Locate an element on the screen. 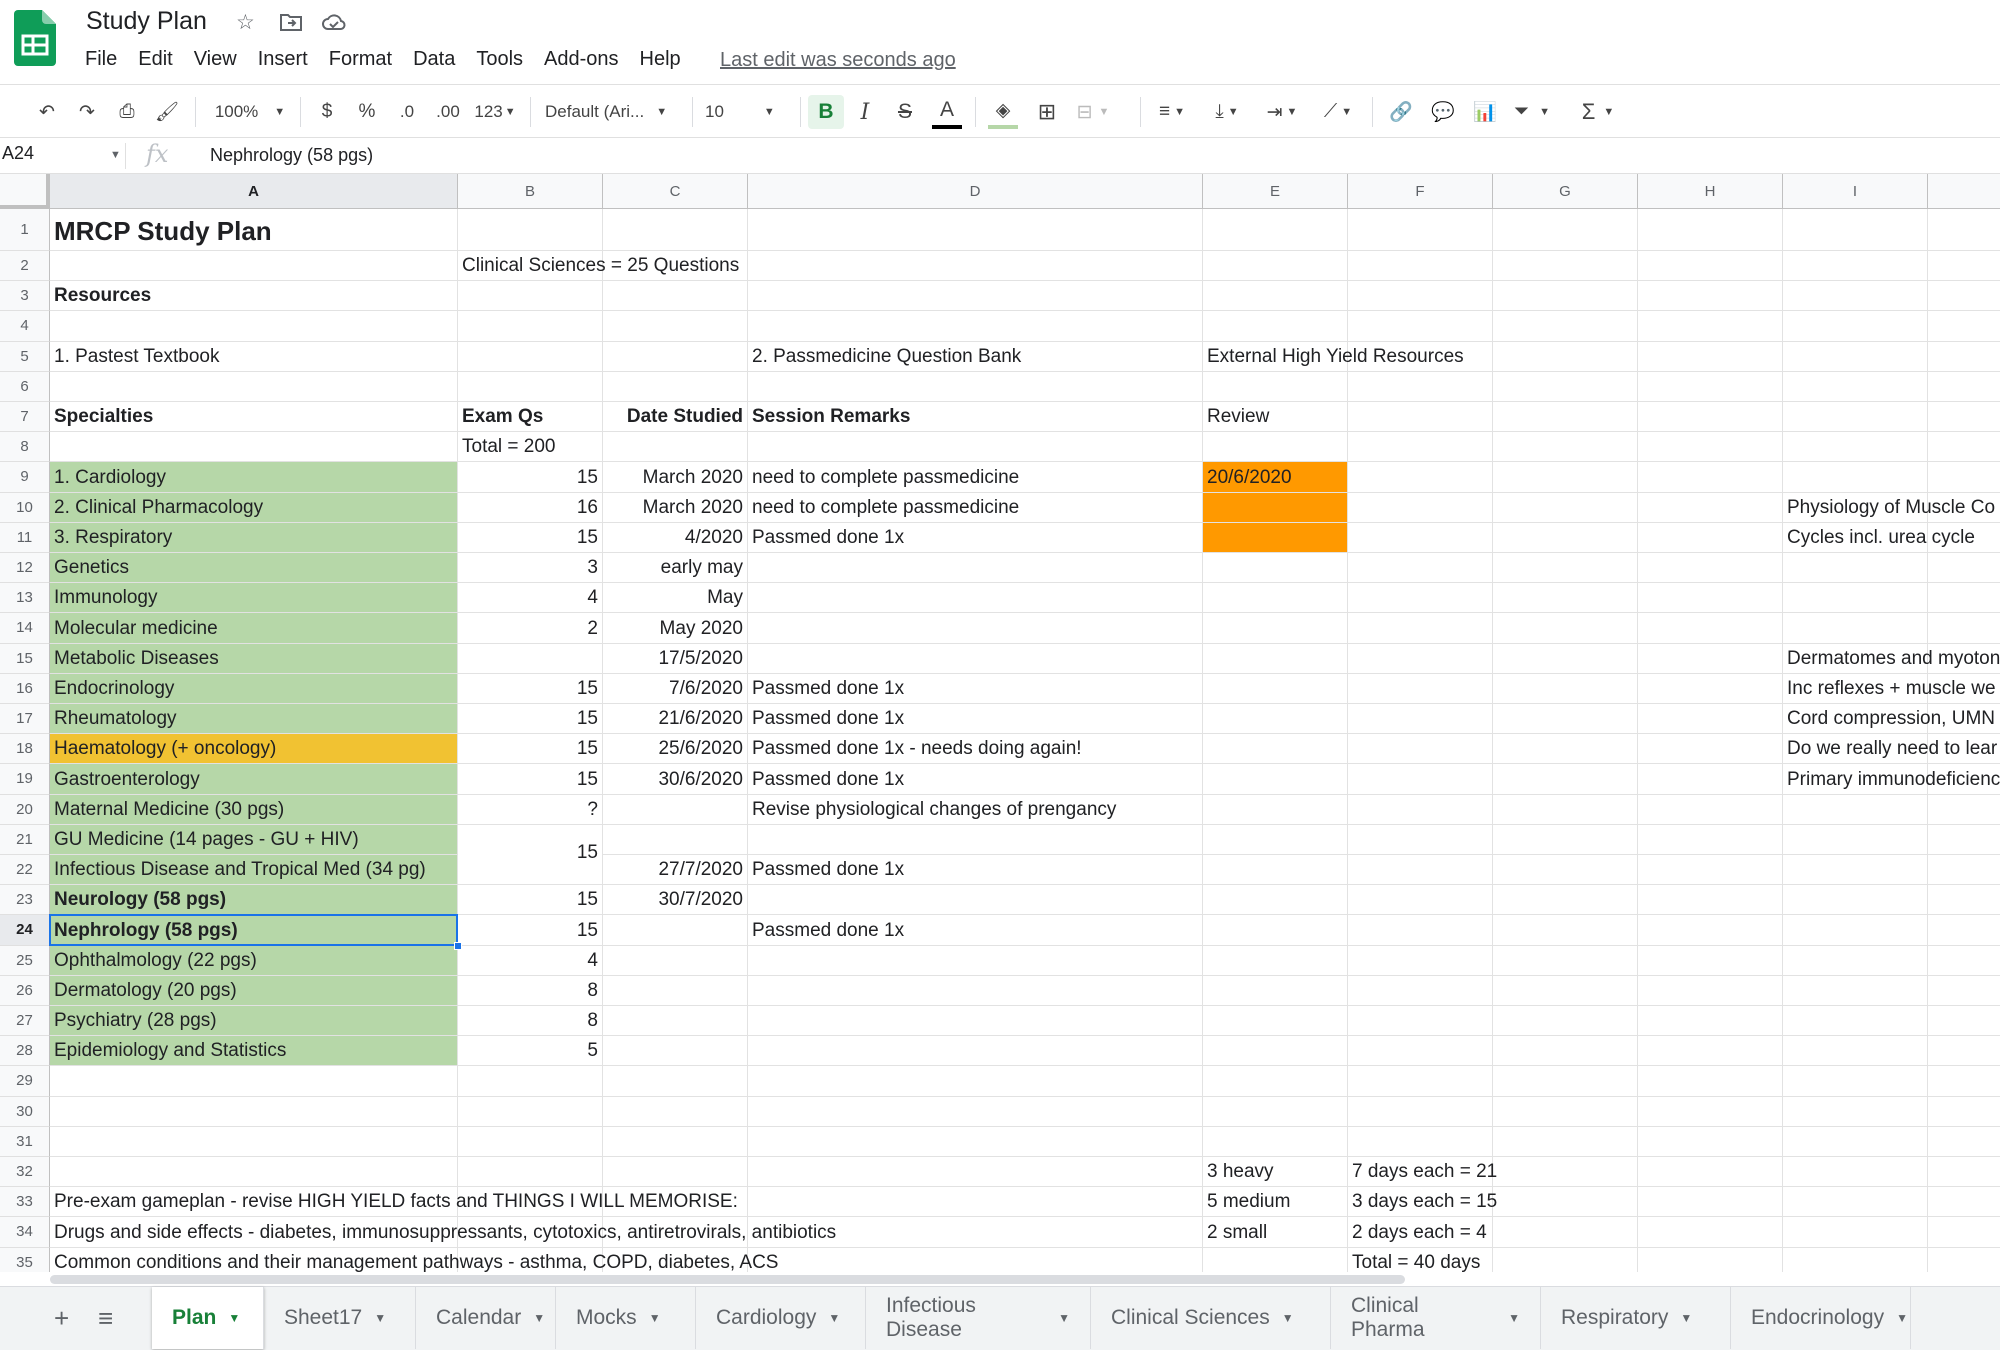 The height and width of the screenshot is (1350, 2000). cell-b29 is located at coordinates (530, 1081).